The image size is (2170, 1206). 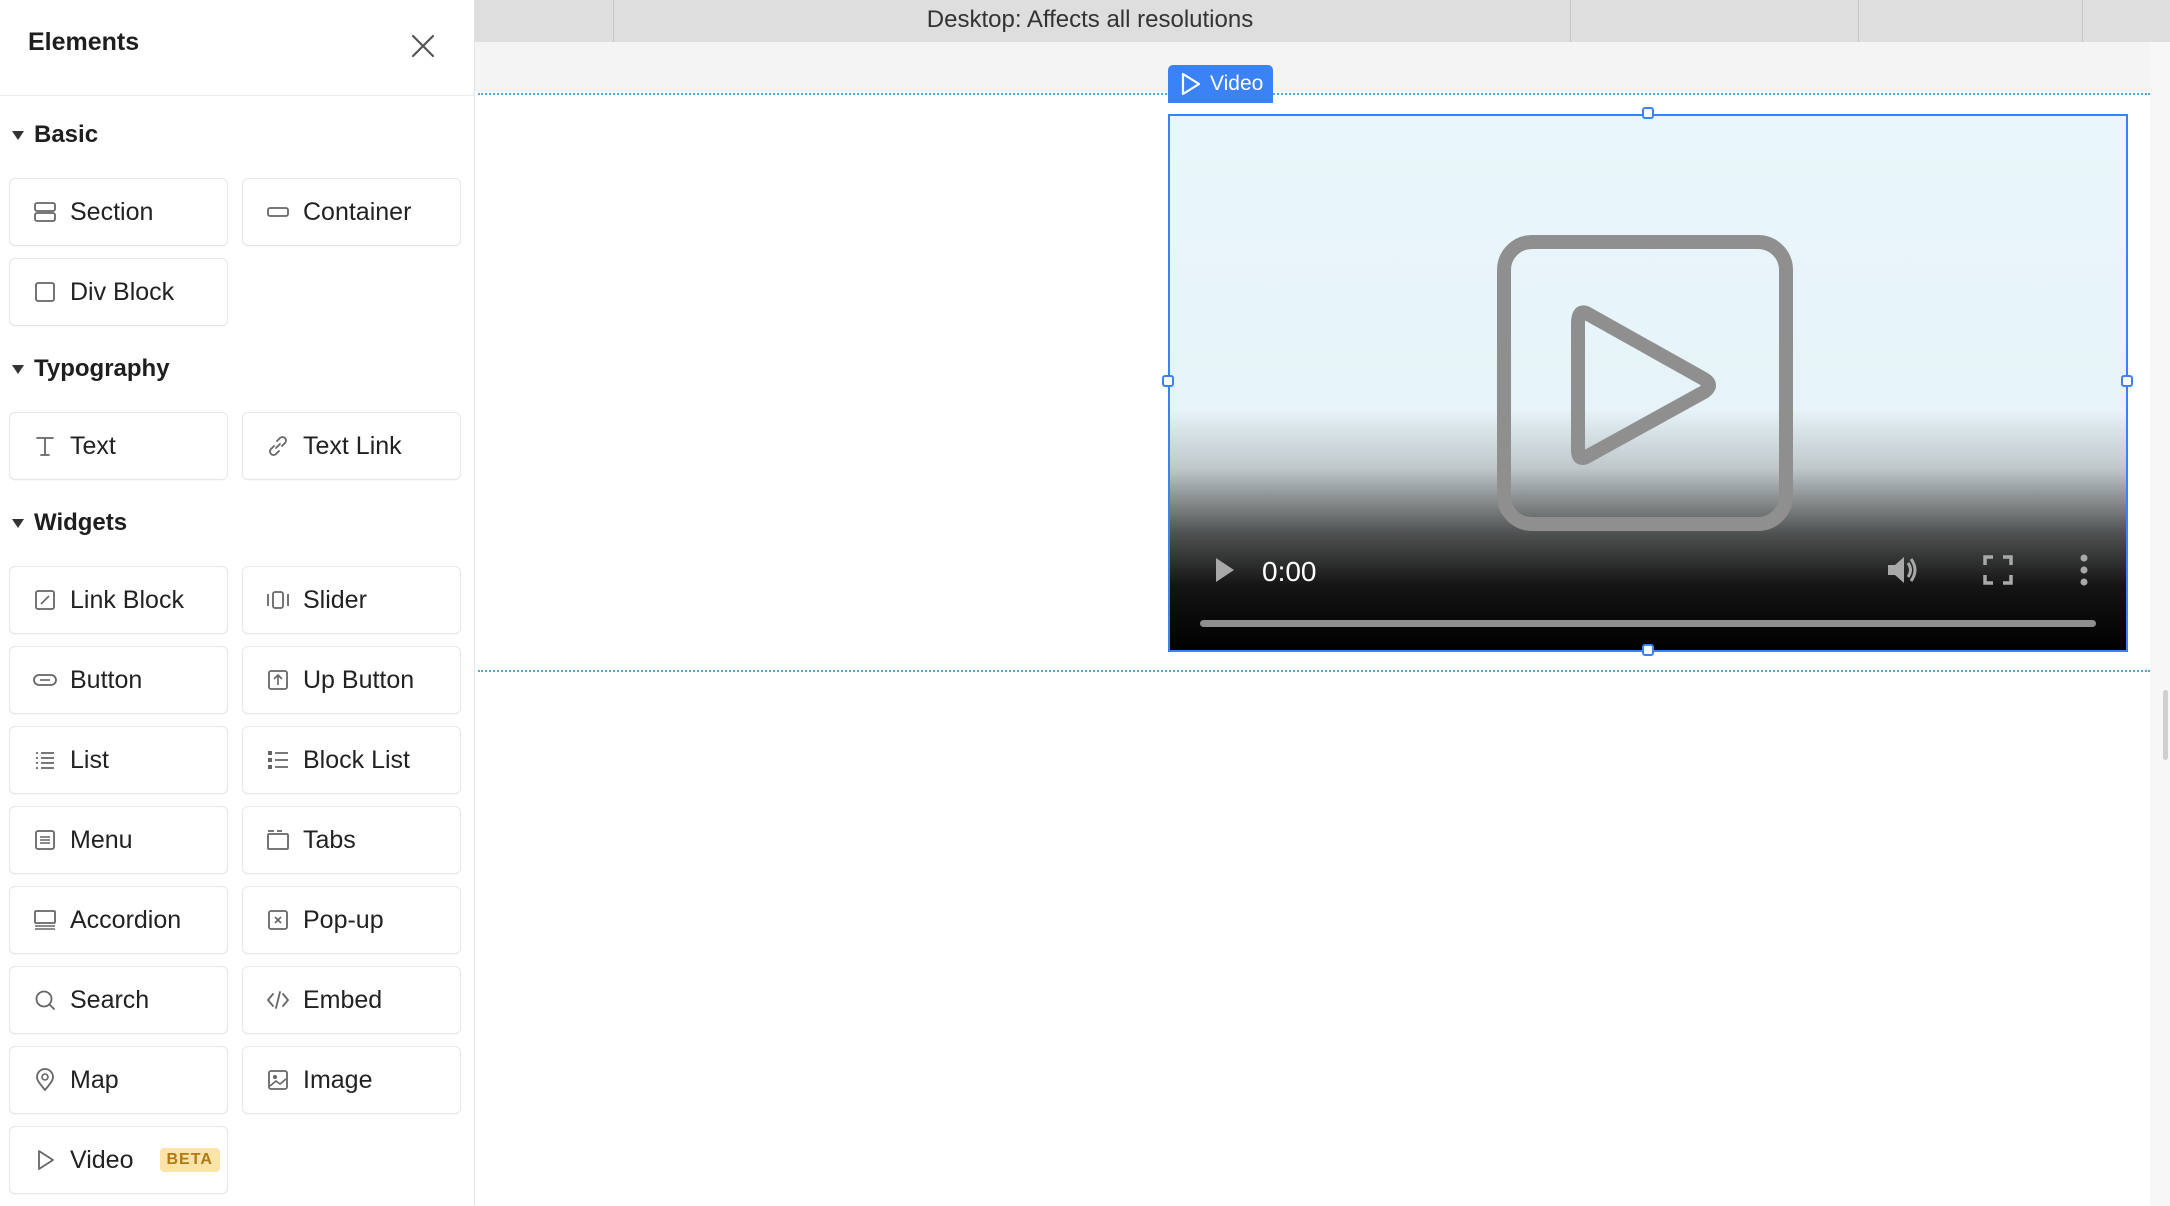 I want to click on element-list: List, so click(x=118, y=760).